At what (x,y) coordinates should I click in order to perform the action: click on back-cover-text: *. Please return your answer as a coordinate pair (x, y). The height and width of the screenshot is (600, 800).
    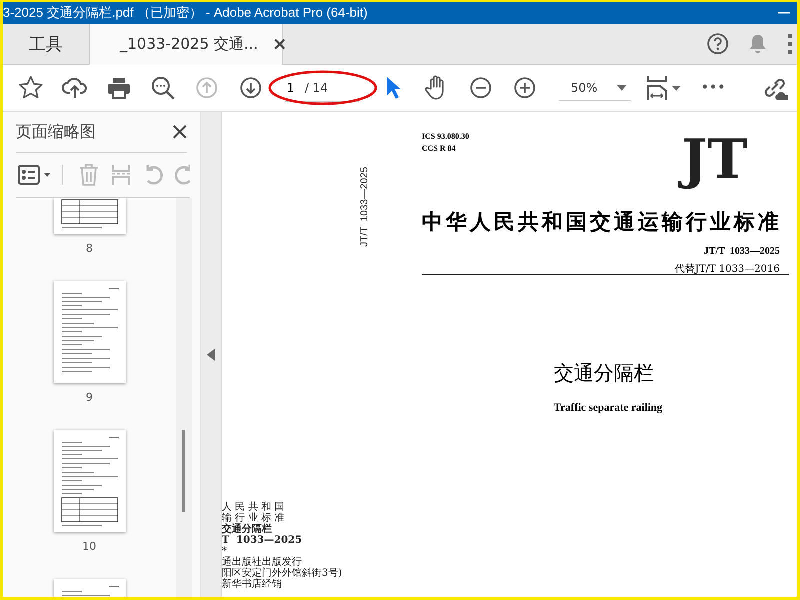
    Looking at the image, I should click on (224, 551).